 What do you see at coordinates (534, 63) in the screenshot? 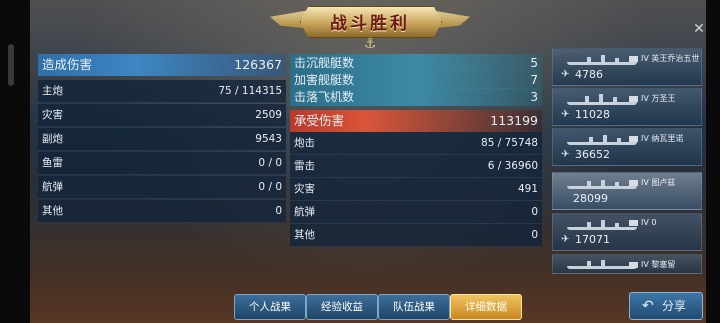
I see `stat-value: 5` at bounding box center [534, 63].